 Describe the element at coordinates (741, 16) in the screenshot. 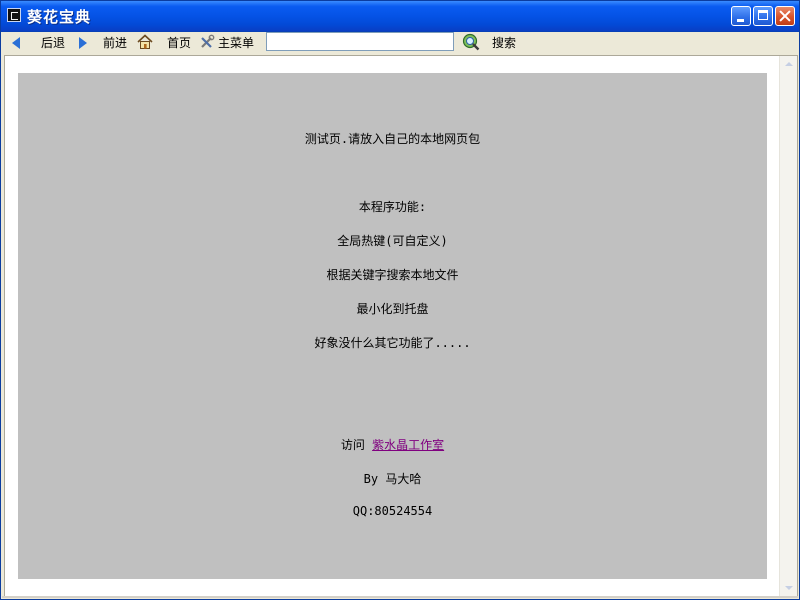

I see `minimize-button` at that location.